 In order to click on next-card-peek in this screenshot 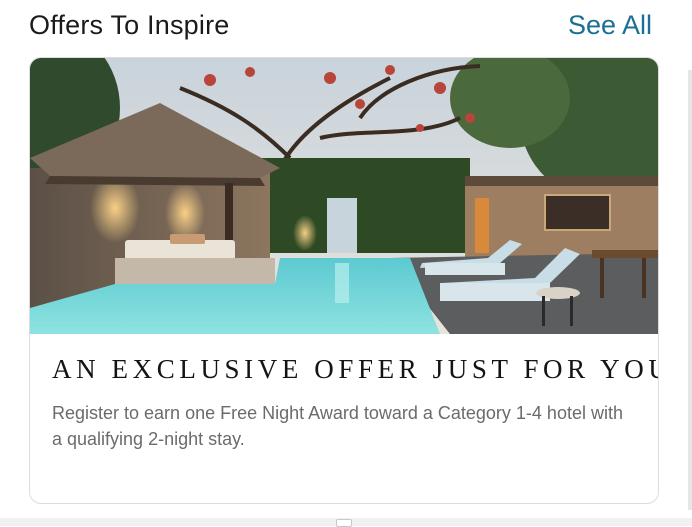, I will do `click(690, 290)`.